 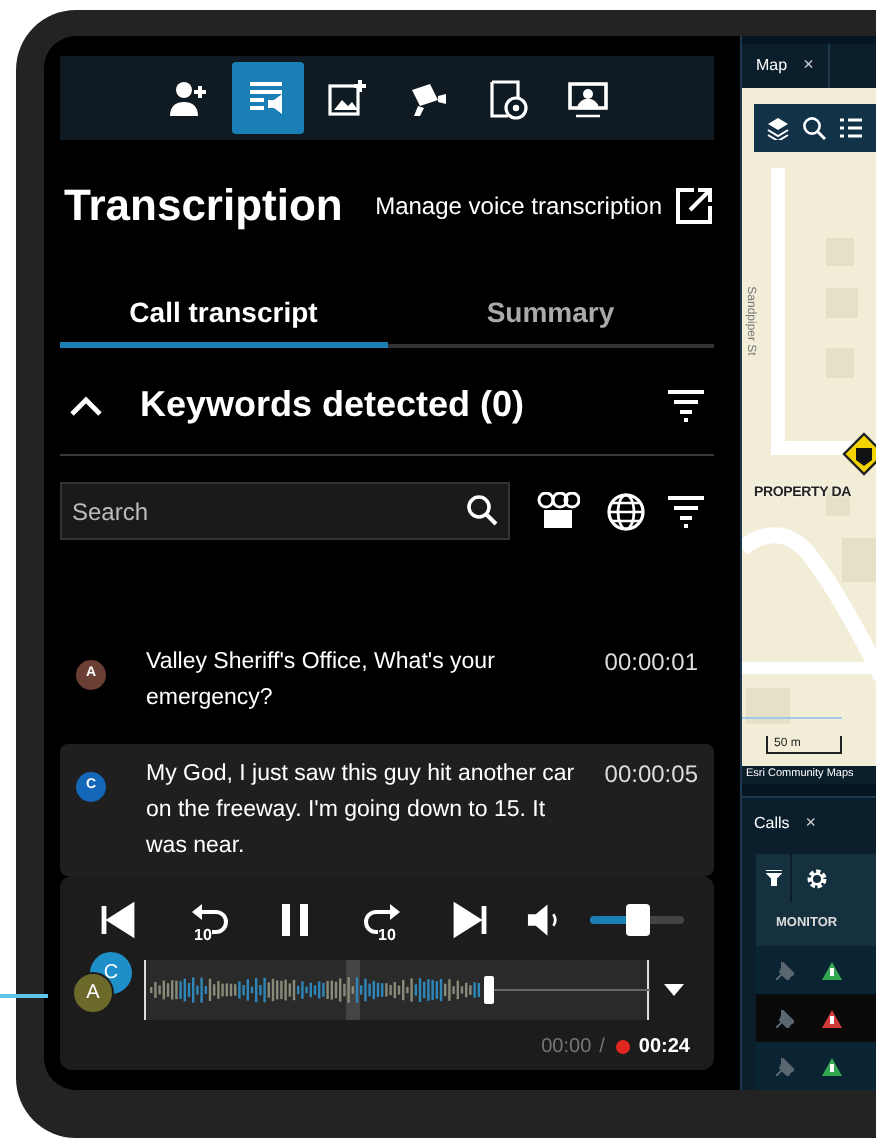 What do you see at coordinates (86, 405) in the screenshot?
I see `chevron-up-icon` at bounding box center [86, 405].